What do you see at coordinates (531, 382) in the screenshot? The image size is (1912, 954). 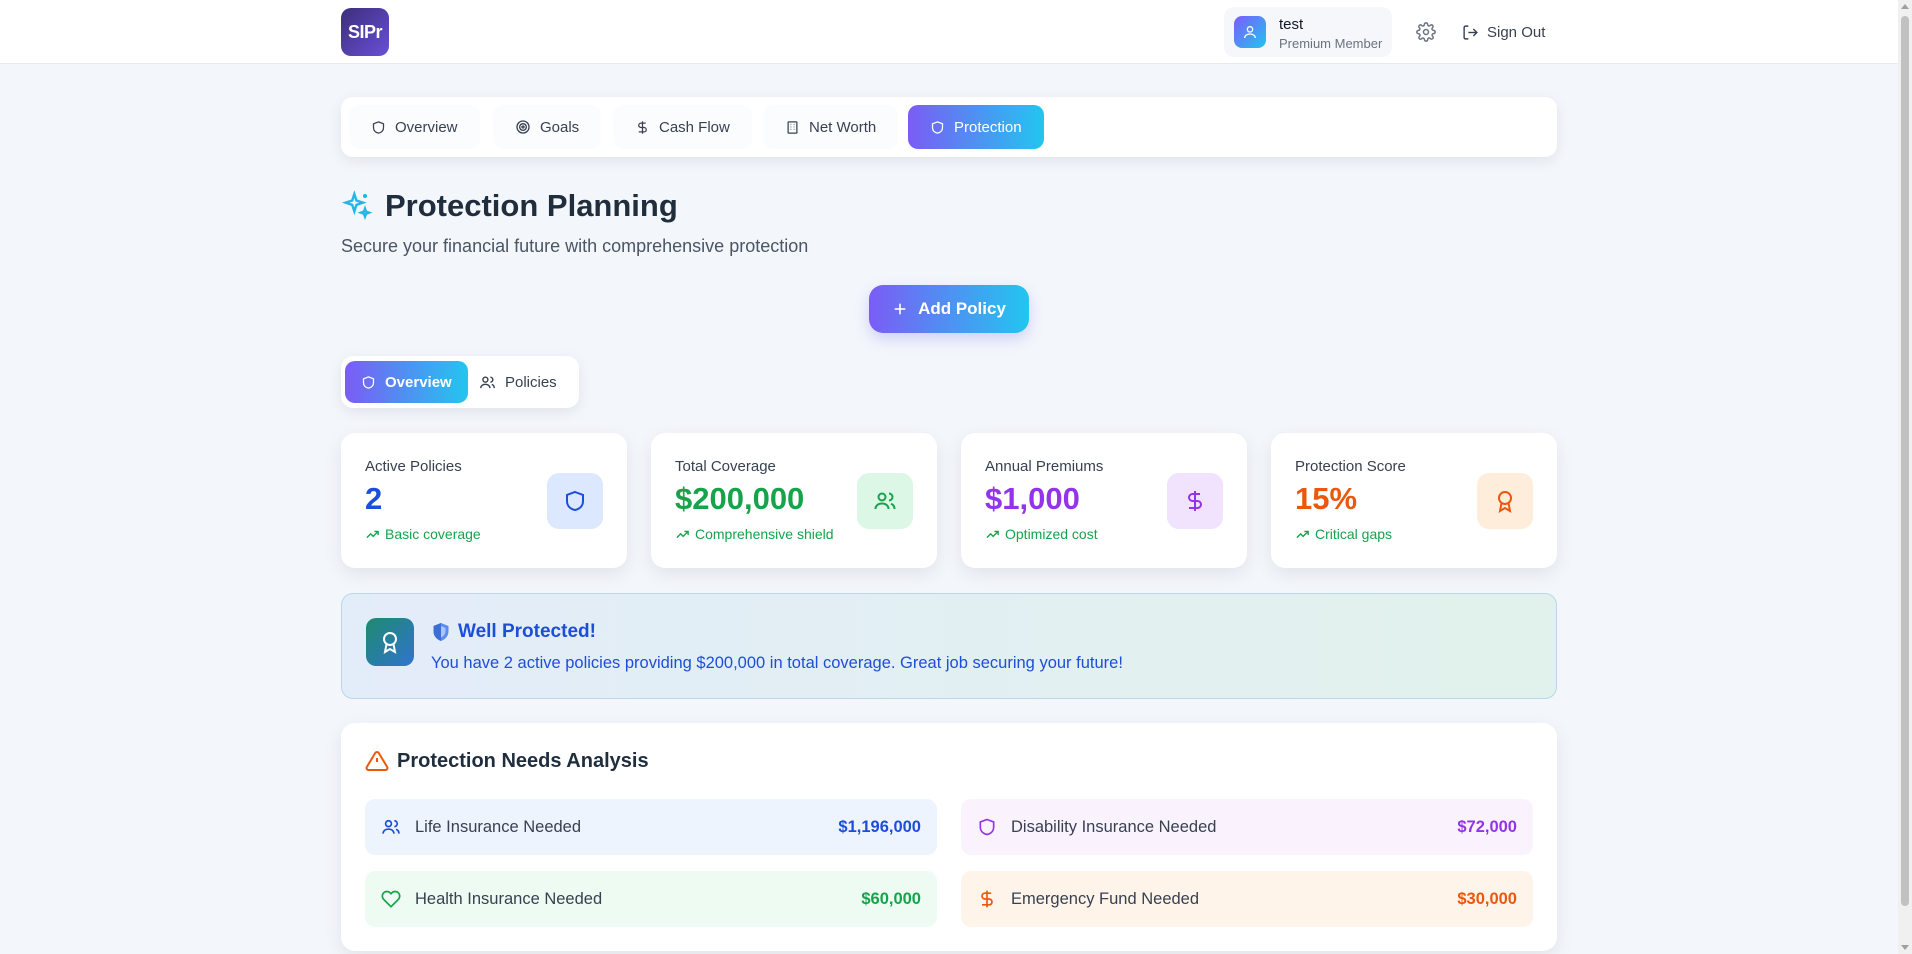 I see `subtab-label: Policies` at bounding box center [531, 382].